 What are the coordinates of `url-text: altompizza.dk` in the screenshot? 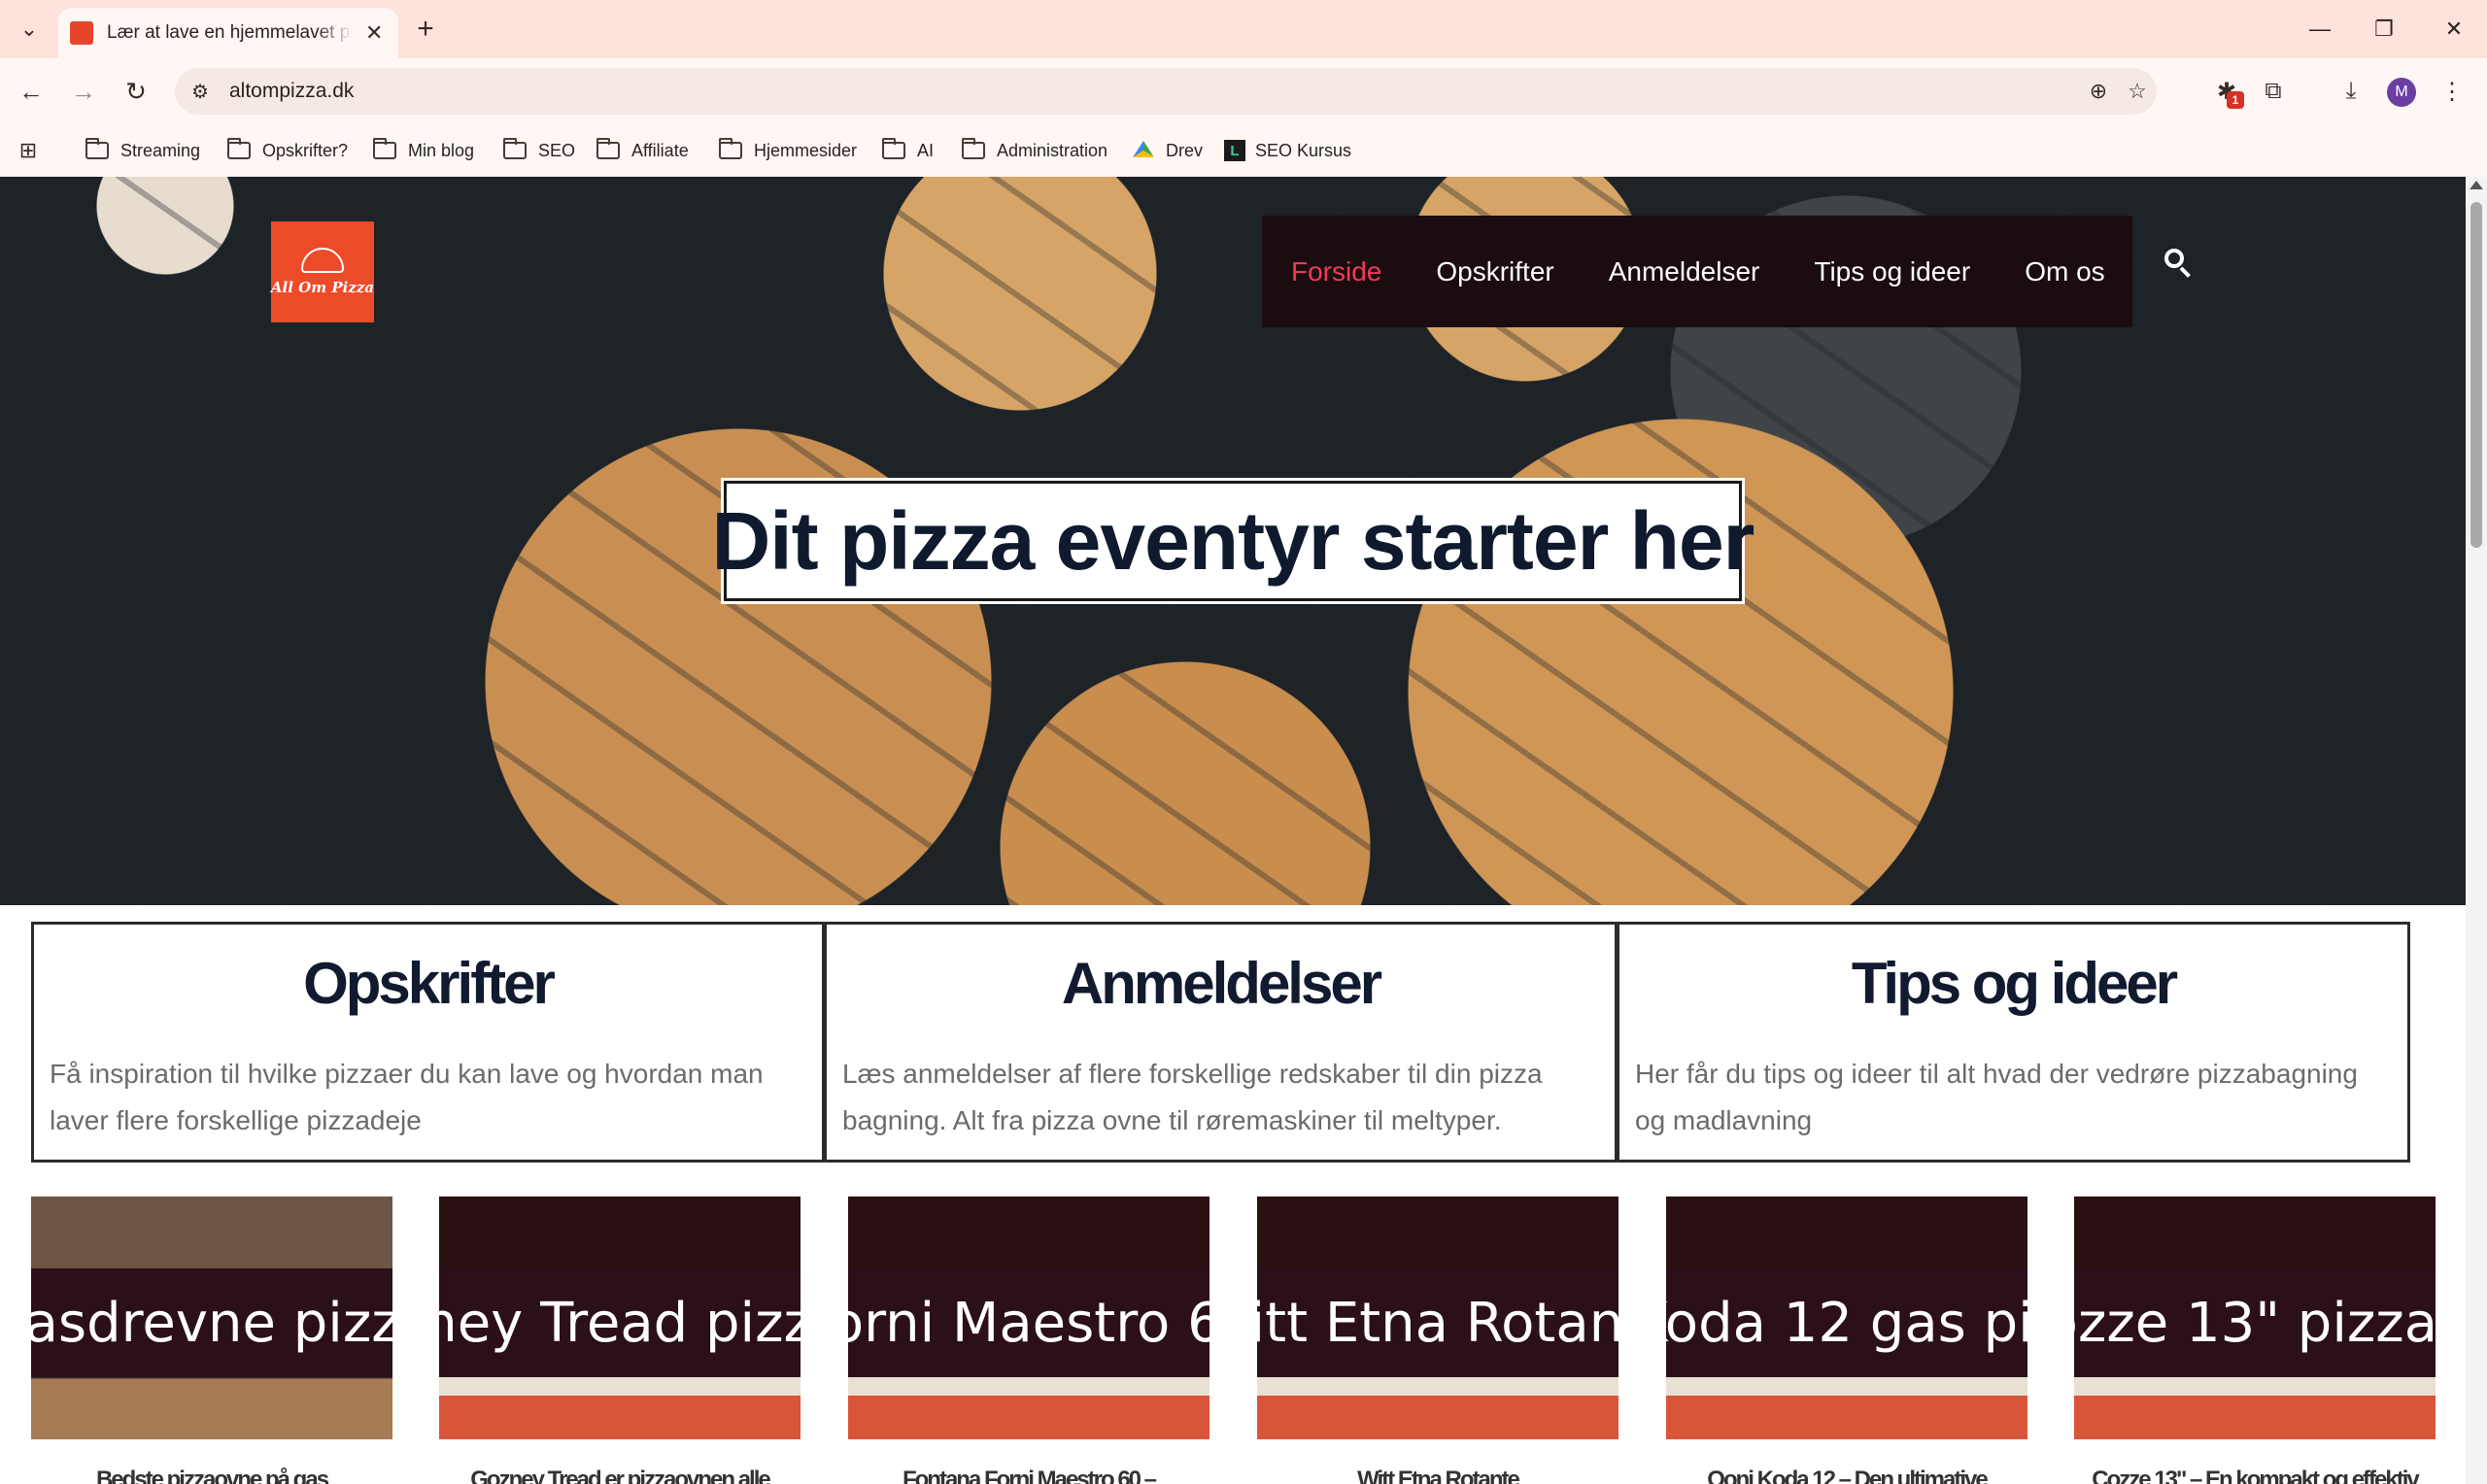 It's located at (291, 92).